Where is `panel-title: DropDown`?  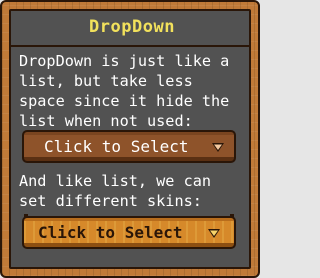
panel-title: DropDown is located at coordinates (132, 27).